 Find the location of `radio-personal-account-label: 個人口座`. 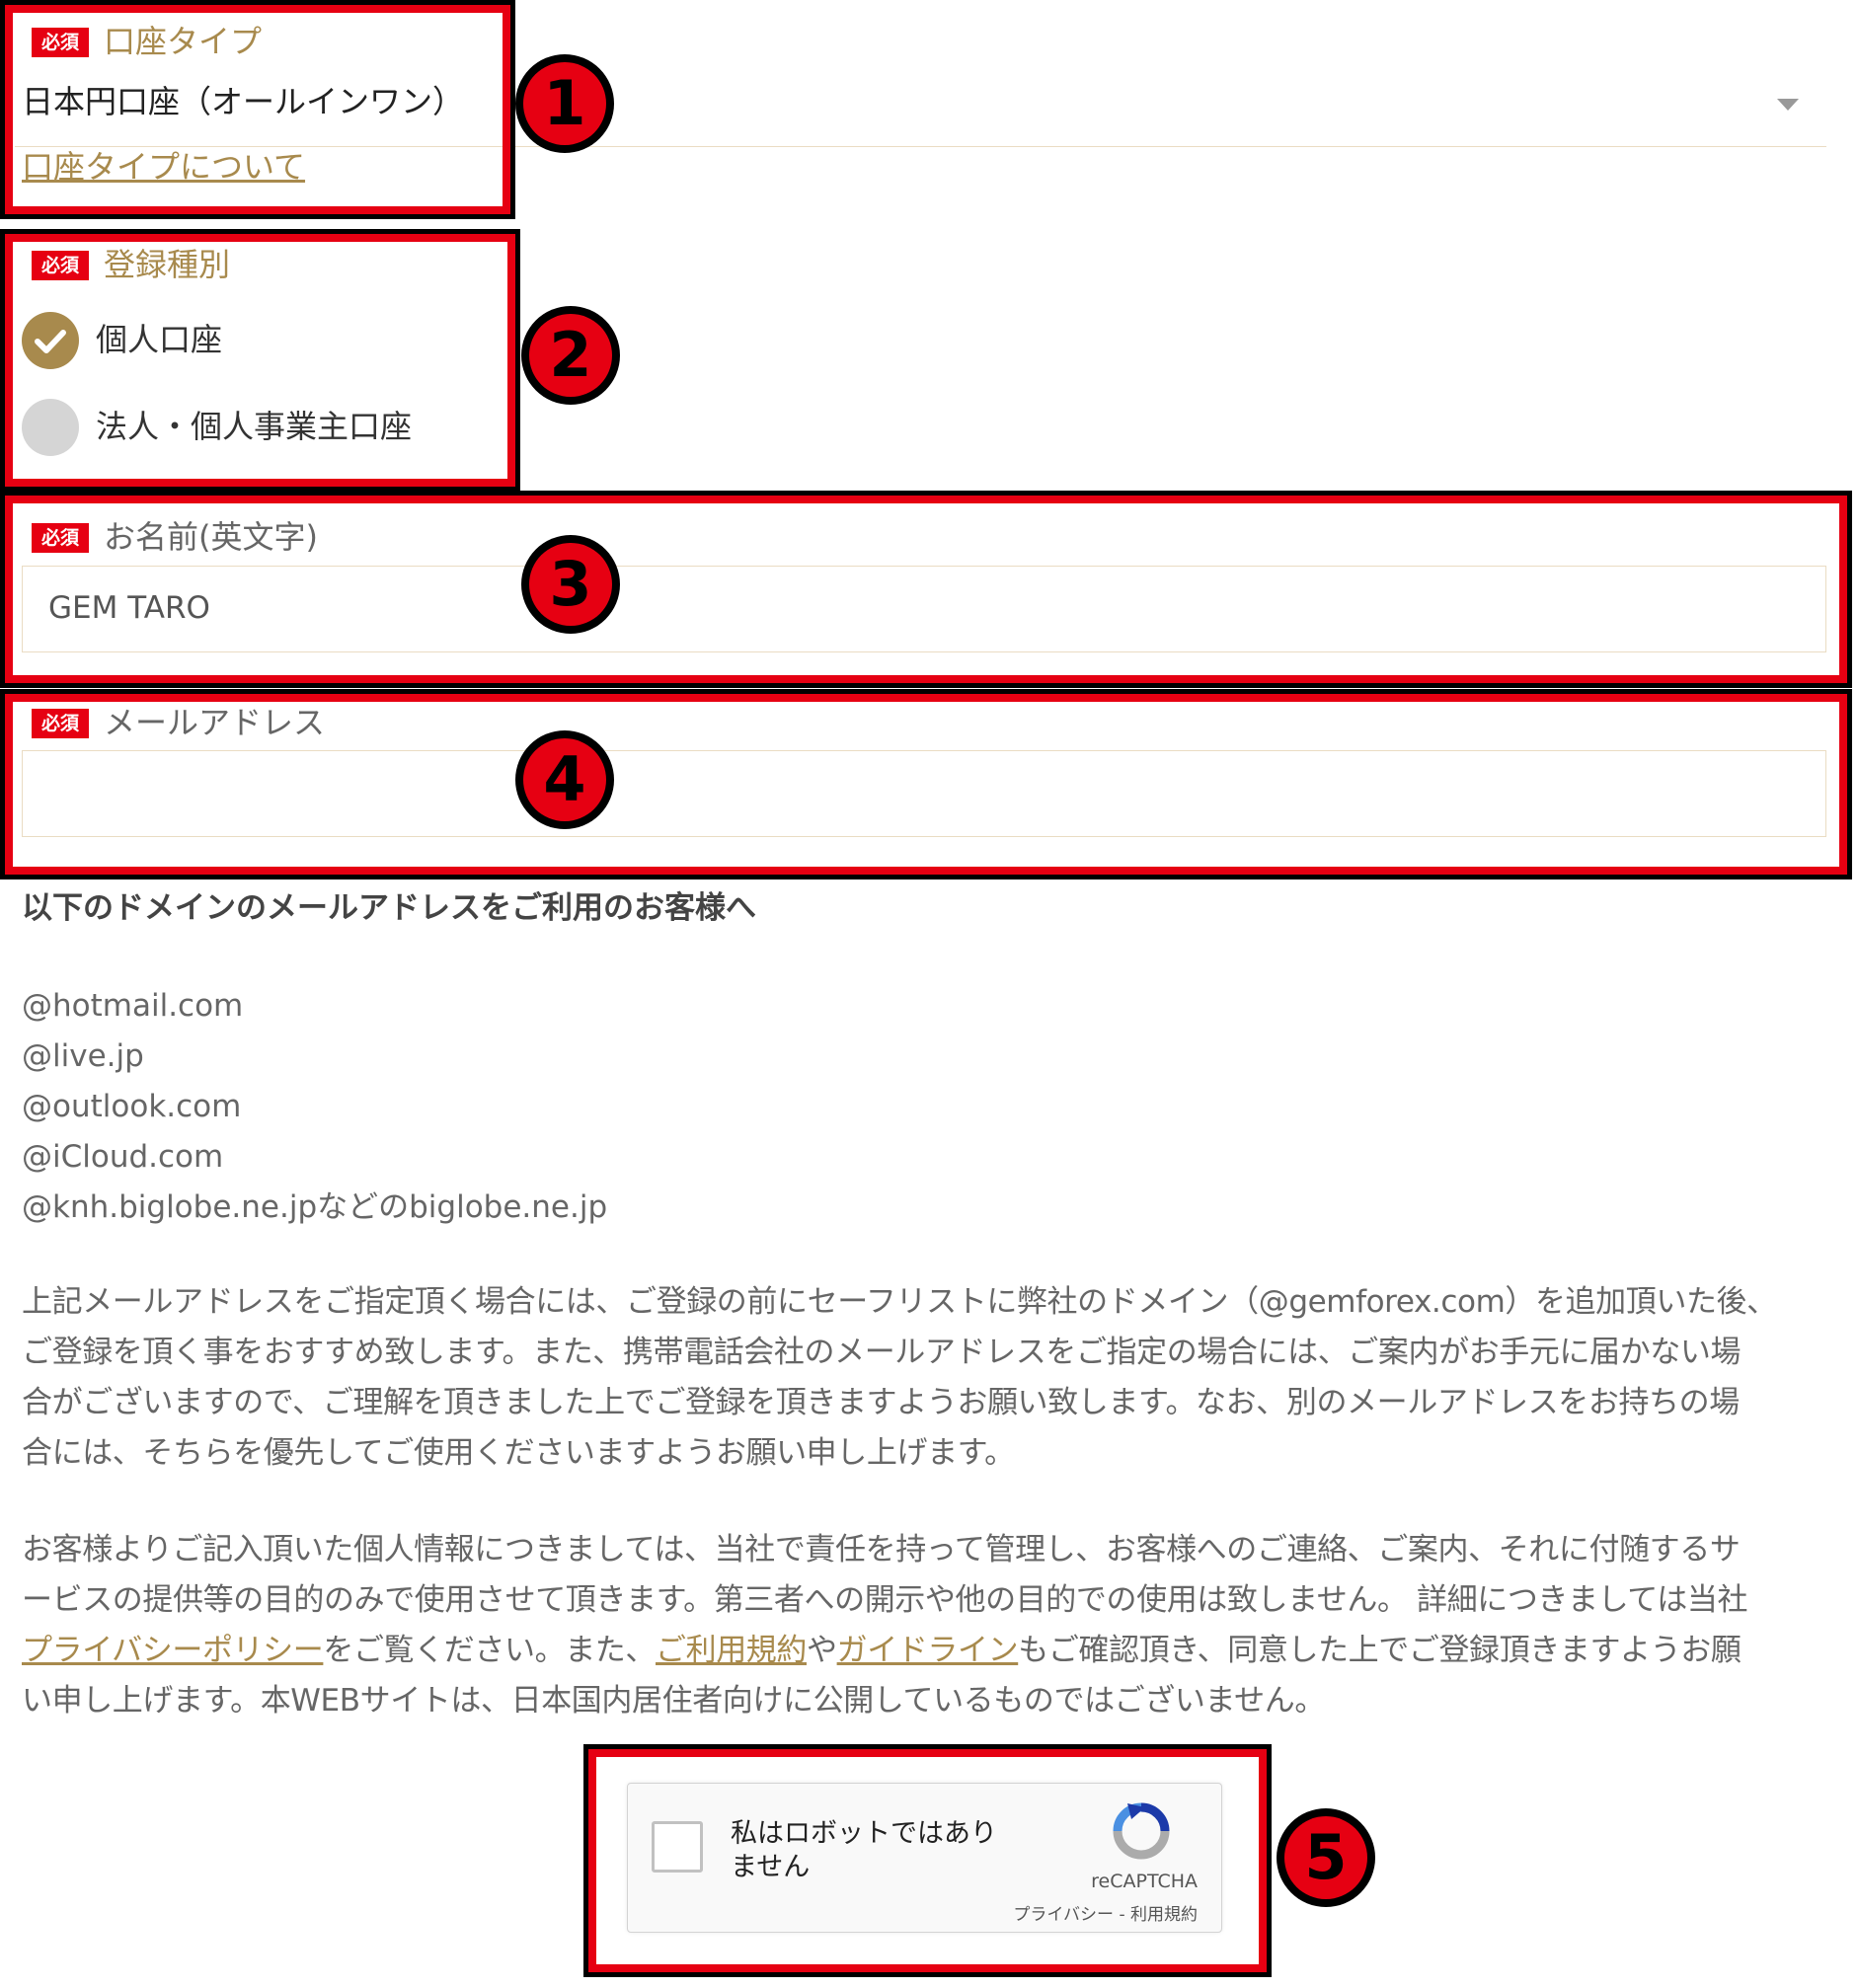

radio-personal-account-label: 個人口座 is located at coordinates (159, 339).